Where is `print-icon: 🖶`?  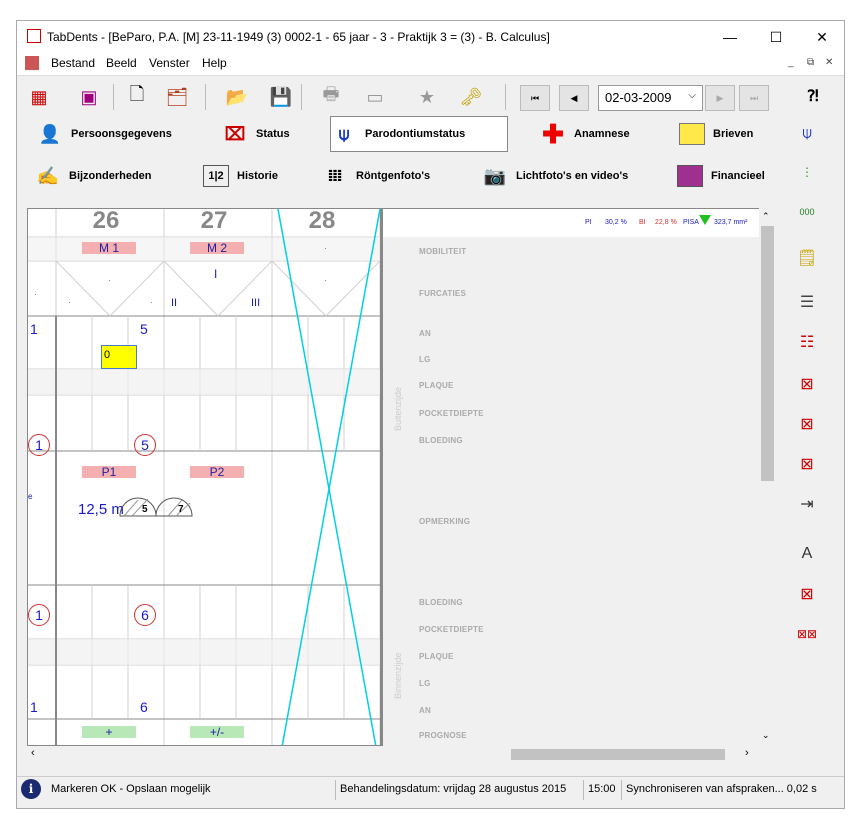
print-icon: 🖶 is located at coordinates (331, 97).